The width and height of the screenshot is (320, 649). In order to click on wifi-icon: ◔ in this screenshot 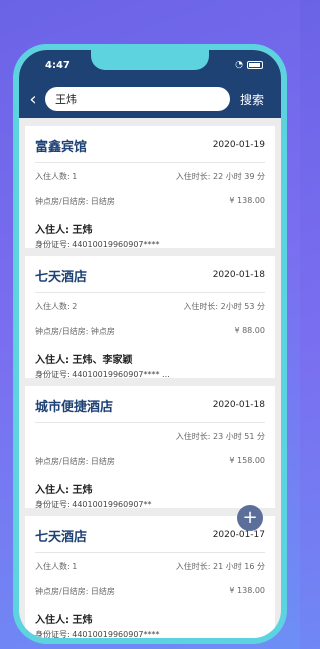, I will do `click(239, 65)`.